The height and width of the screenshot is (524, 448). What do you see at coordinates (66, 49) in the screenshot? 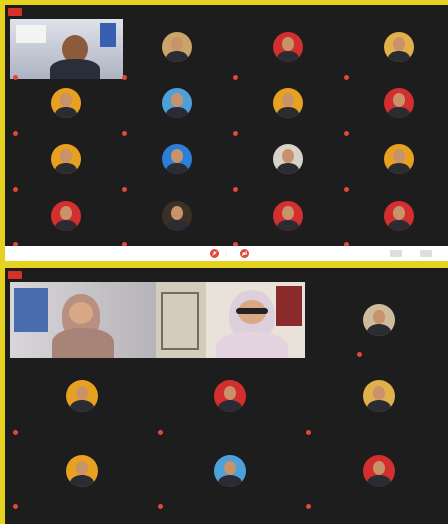
I see `self-video-tile` at bounding box center [66, 49].